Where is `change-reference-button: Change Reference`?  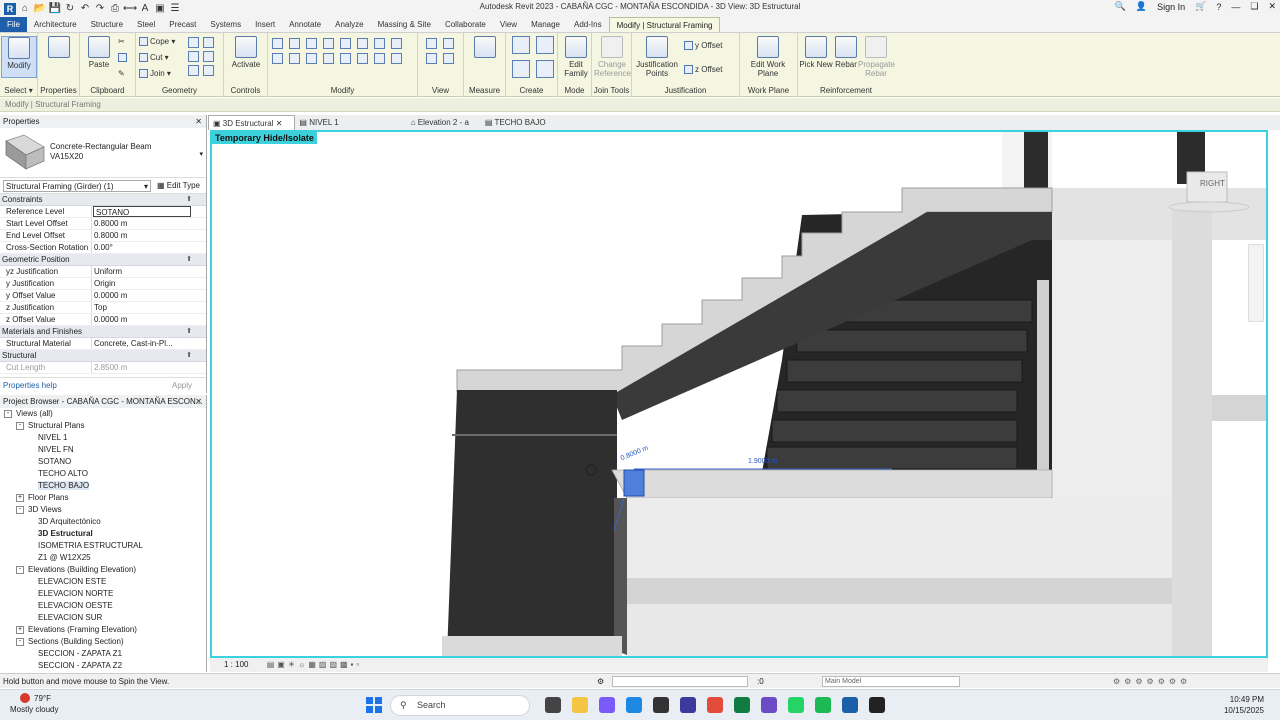 change-reference-button: Change Reference is located at coordinates (612, 57).